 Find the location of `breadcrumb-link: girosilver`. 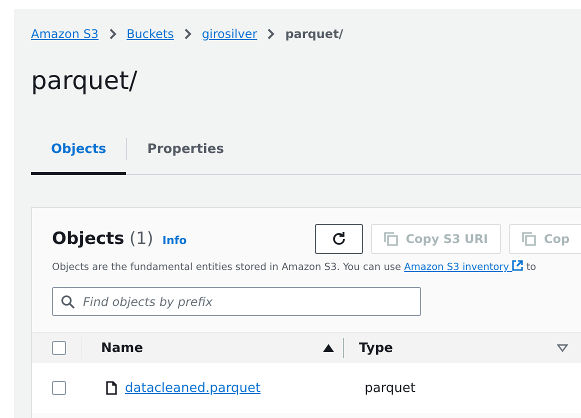

breadcrumb-link: girosilver is located at coordinates (230, 34).